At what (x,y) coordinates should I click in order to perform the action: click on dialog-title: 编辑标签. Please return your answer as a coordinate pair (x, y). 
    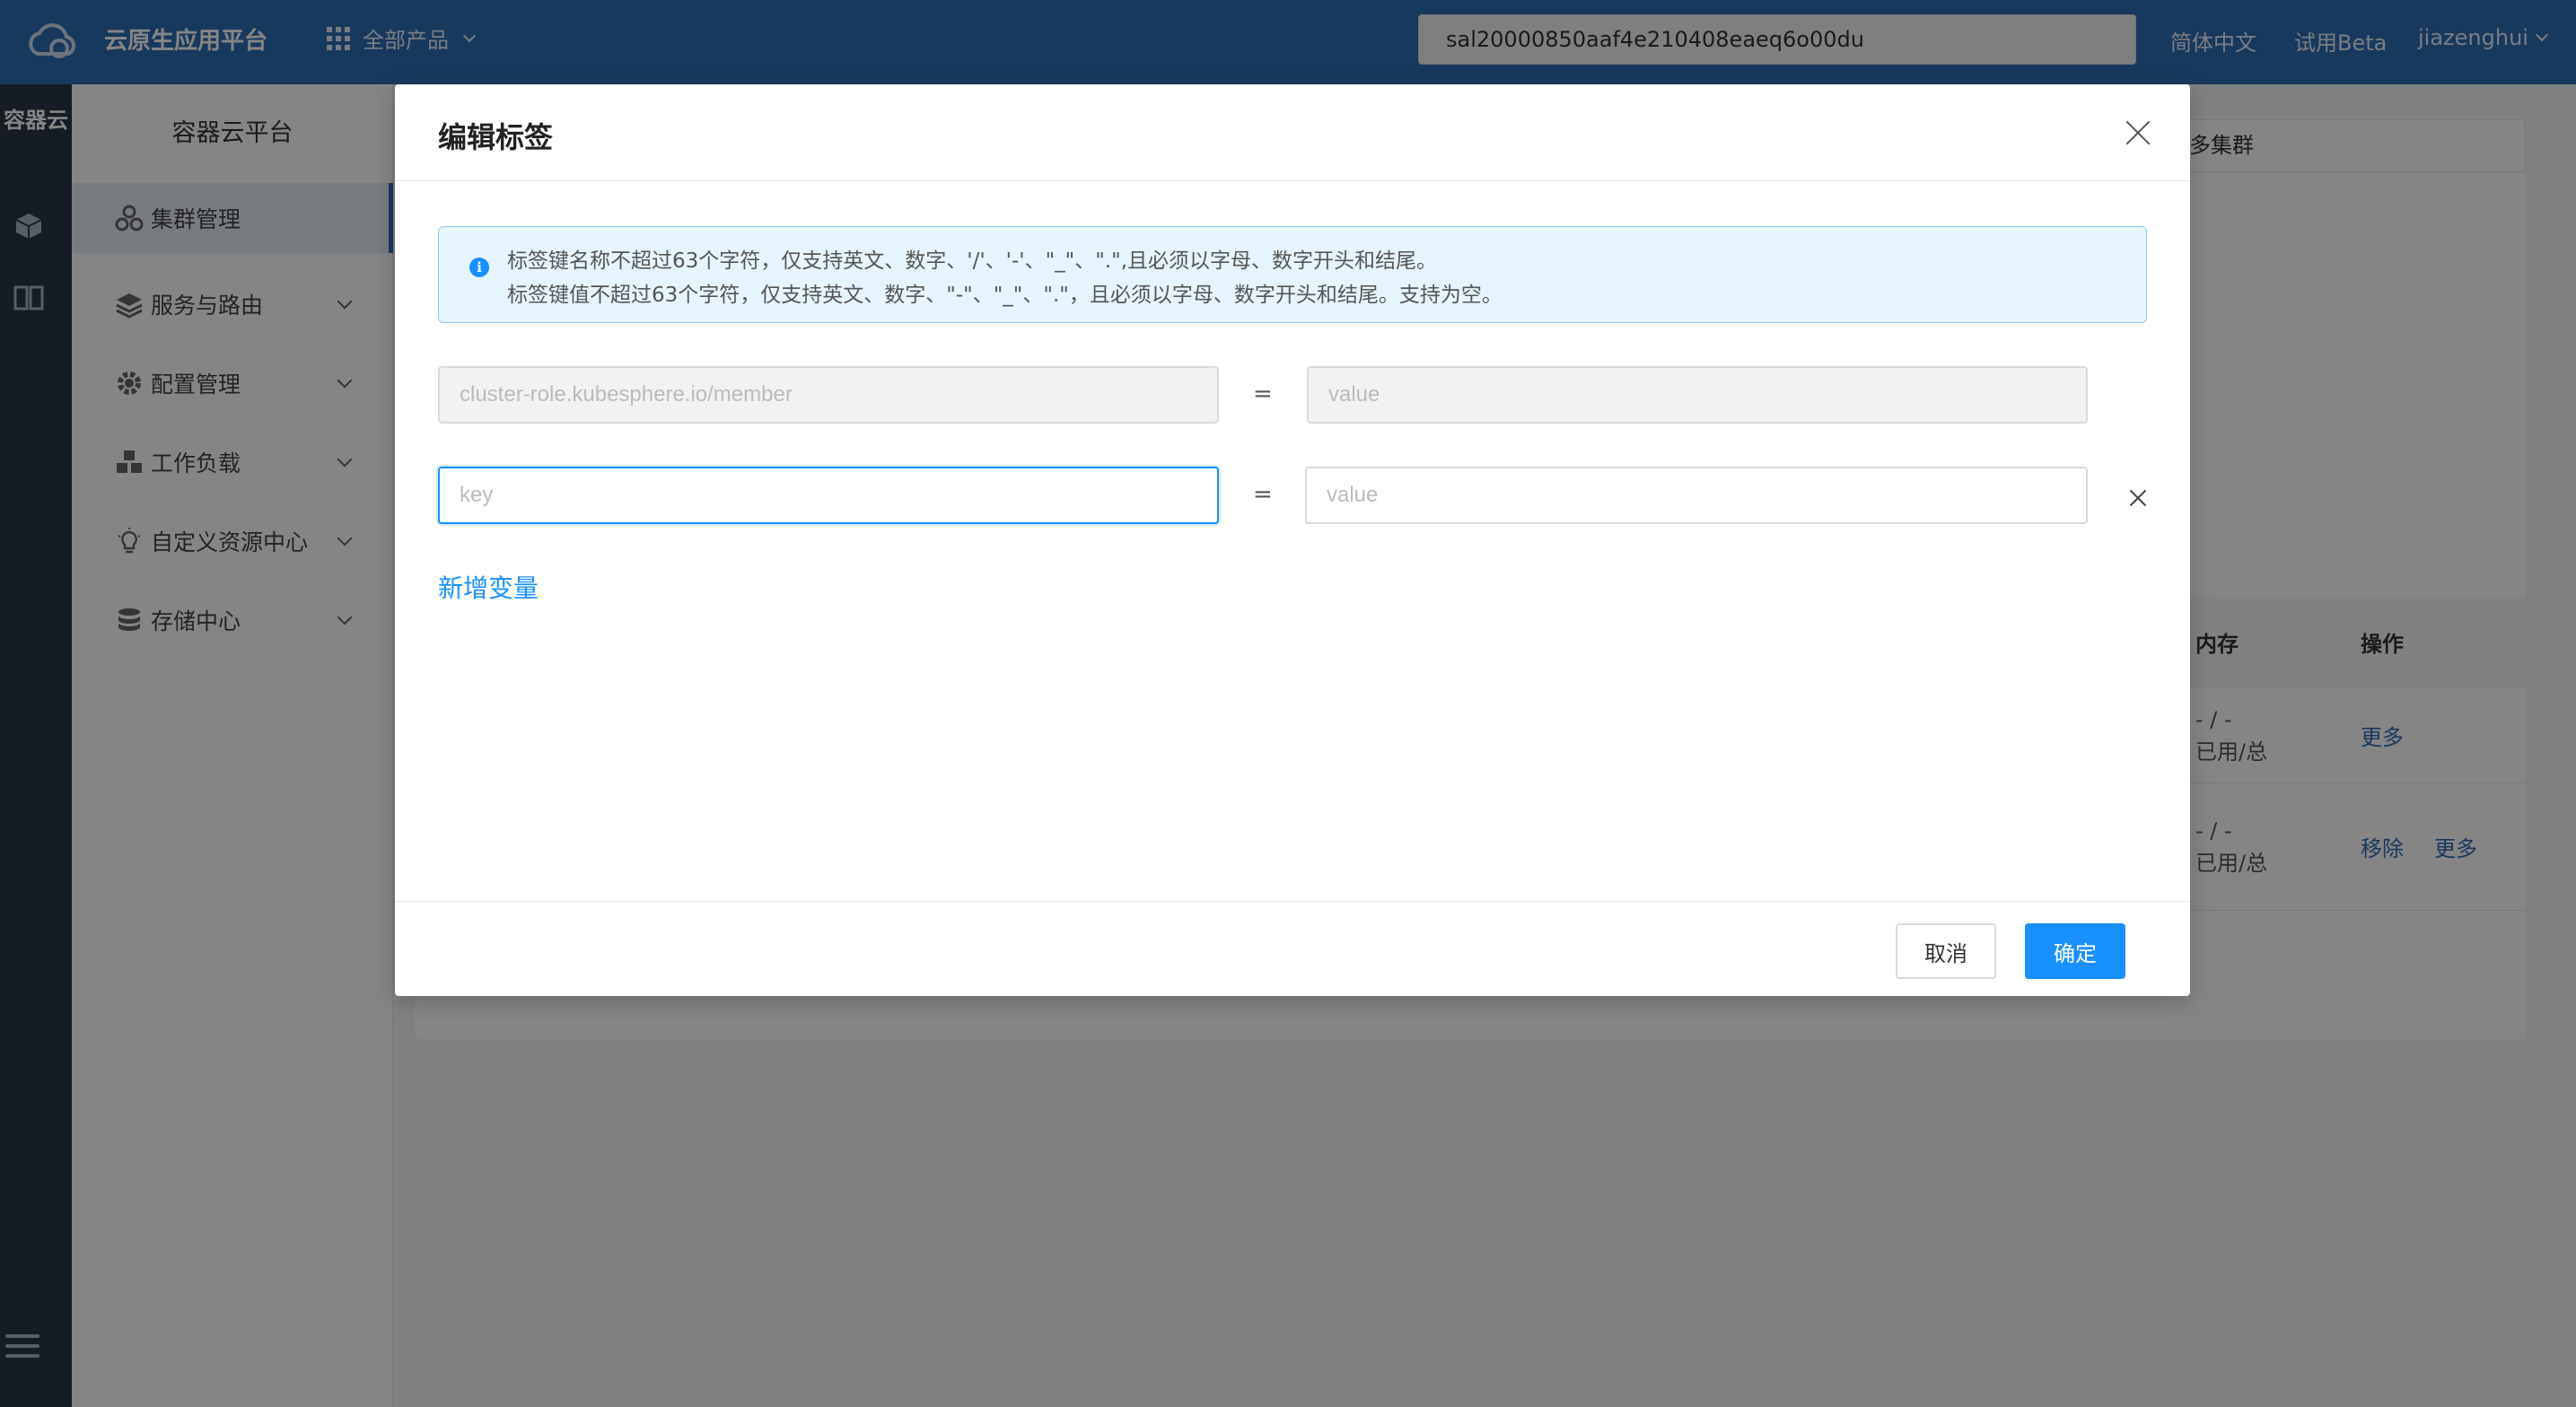
    Looking at the image, I should click on (496, 137).